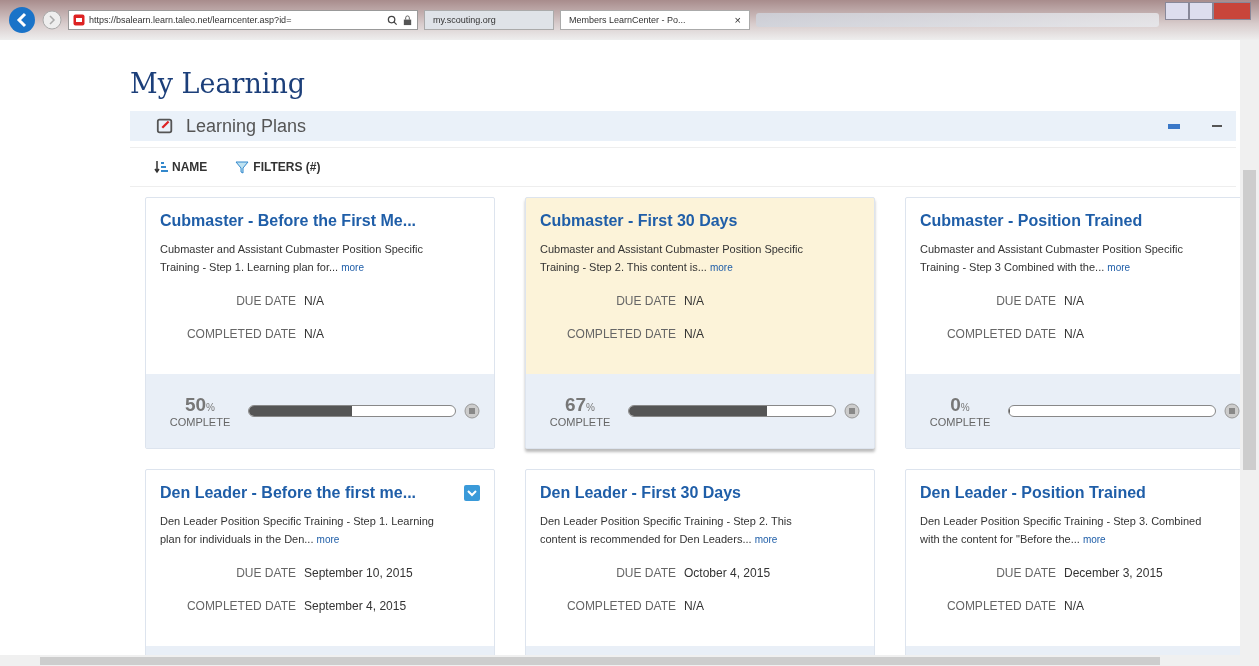  Describe the element at coordinates (292, 258) in the screenshot. I see `plan-description: Cubmaster and Assistant Cubmaster Position Specific Training - Step 1. Learning plan for... more` at that location.